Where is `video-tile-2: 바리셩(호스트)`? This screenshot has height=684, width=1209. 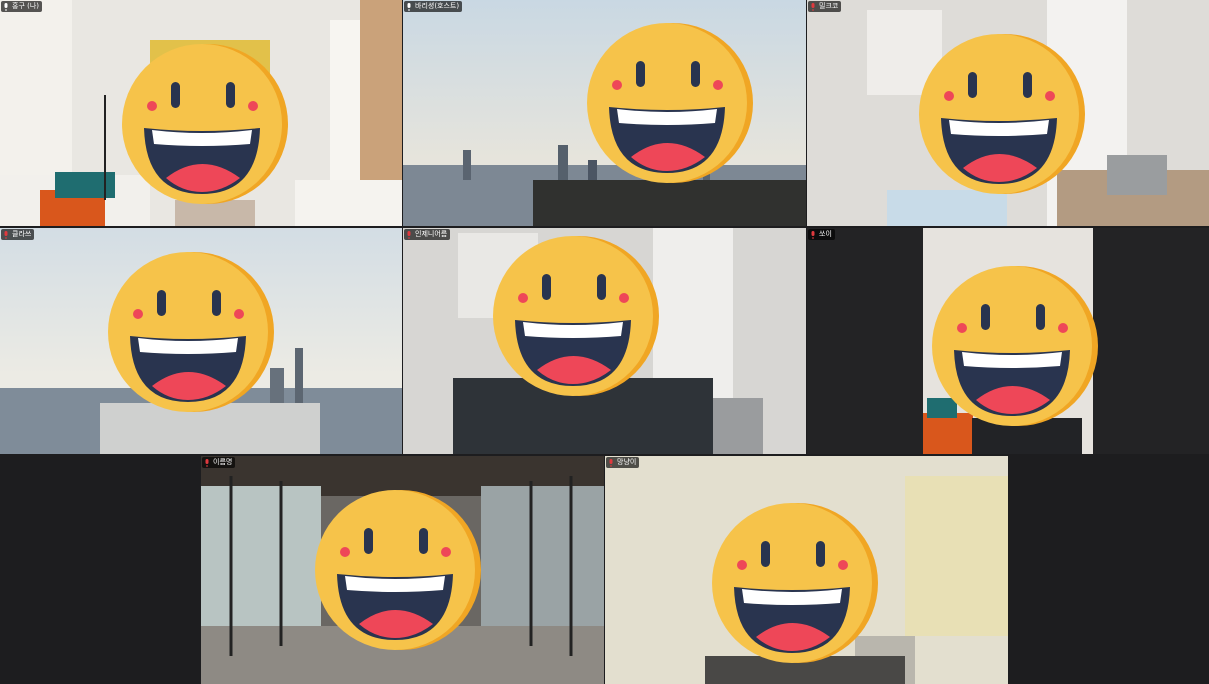
video-tile-2: 바리셩(호스트) is located at coordinates (604, 113).